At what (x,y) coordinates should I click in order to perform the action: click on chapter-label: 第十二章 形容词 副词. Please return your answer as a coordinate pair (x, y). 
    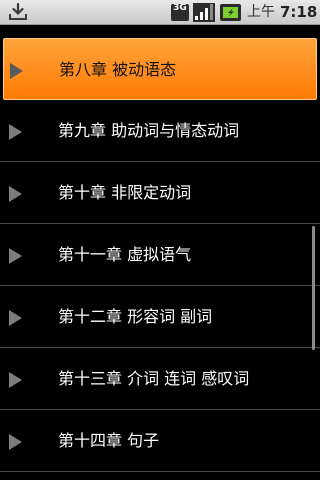
    Looking at the image, I should click on (135, 316).